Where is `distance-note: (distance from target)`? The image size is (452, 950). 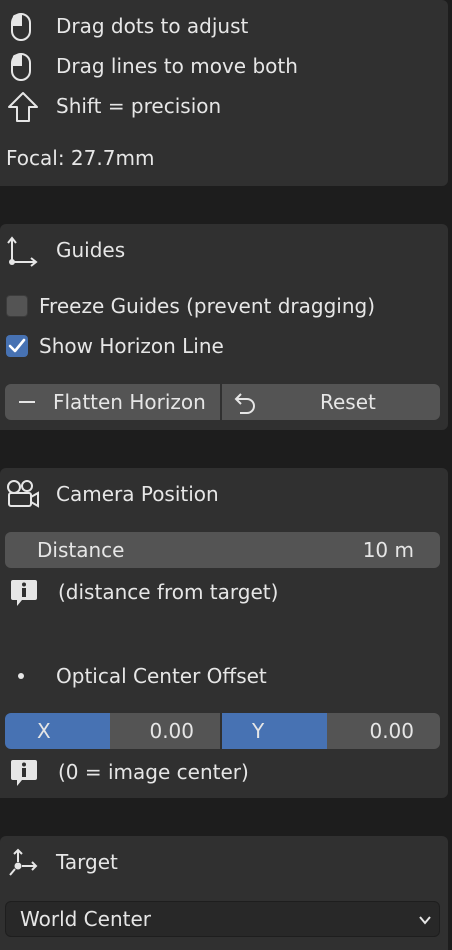
distance-note: (distance from target) is located at coordinates (168, 592).